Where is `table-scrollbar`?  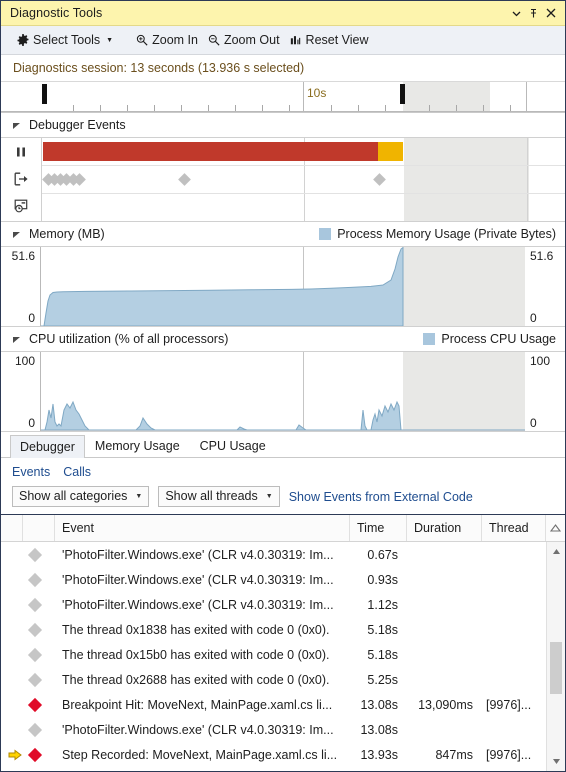
table-scrollbar is located at coordinates (555, 656).